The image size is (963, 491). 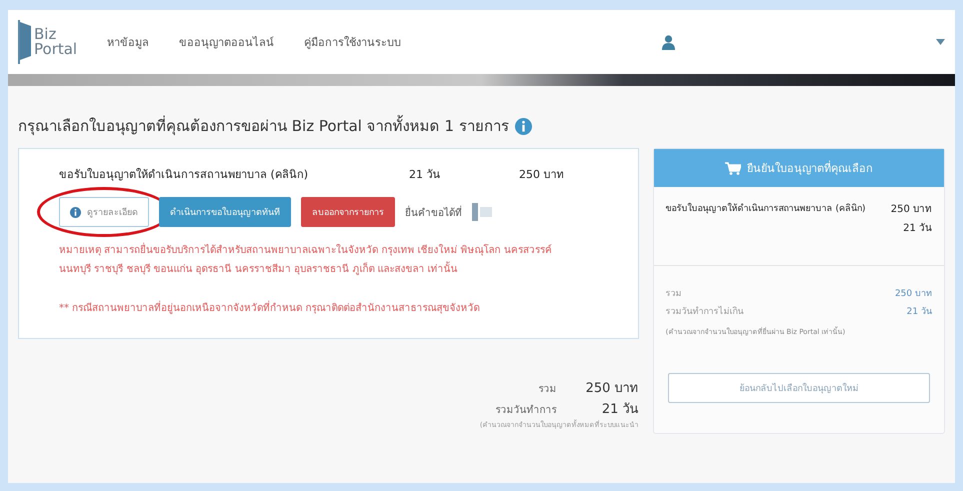 What do you see at coordinates (104, 212) in the screenshot?
I see `details-button: ดูรายละเอียด` at bounding box center [104, 212].